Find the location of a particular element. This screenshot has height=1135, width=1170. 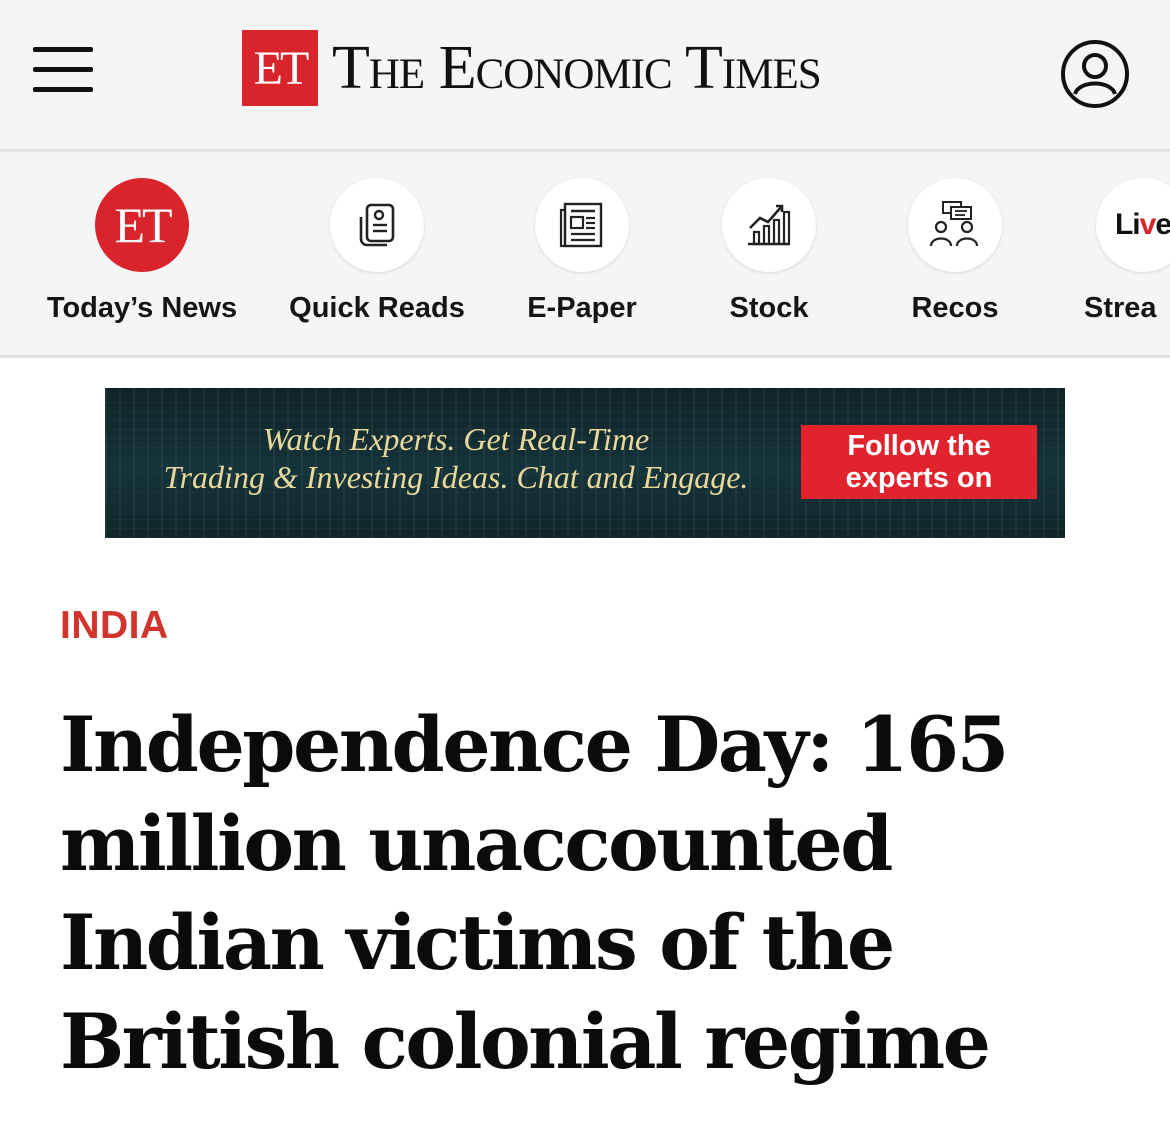

nav-recos: Recos is located at coordinates (955, 251).